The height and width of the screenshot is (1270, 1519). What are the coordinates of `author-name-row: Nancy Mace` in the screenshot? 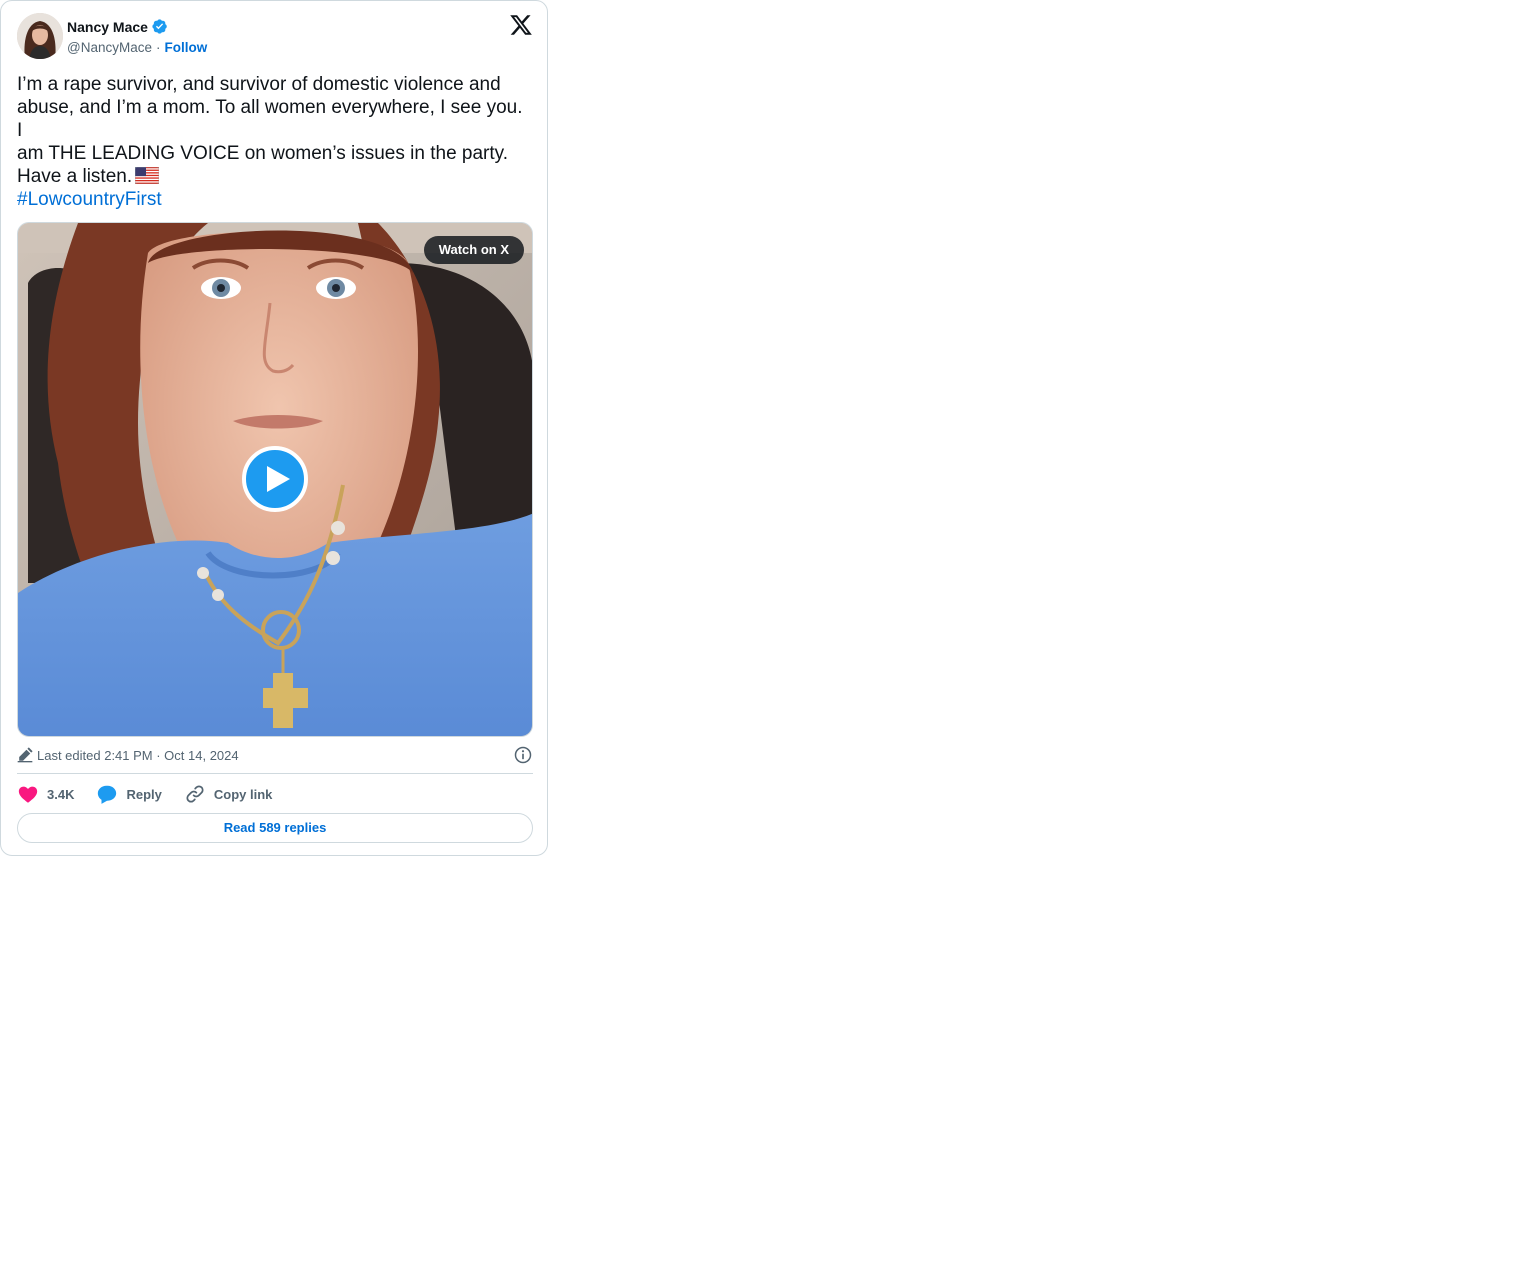 It's located at (117, 26).